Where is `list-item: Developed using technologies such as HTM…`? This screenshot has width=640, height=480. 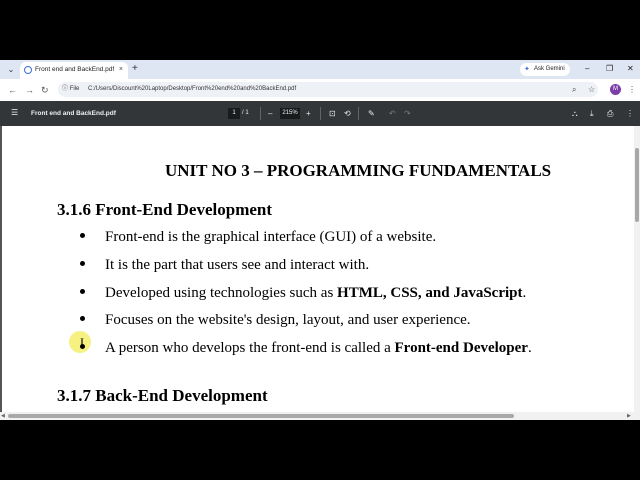
list-item: Developed using technologies such as HTM… is located at coordinates (350, 293).